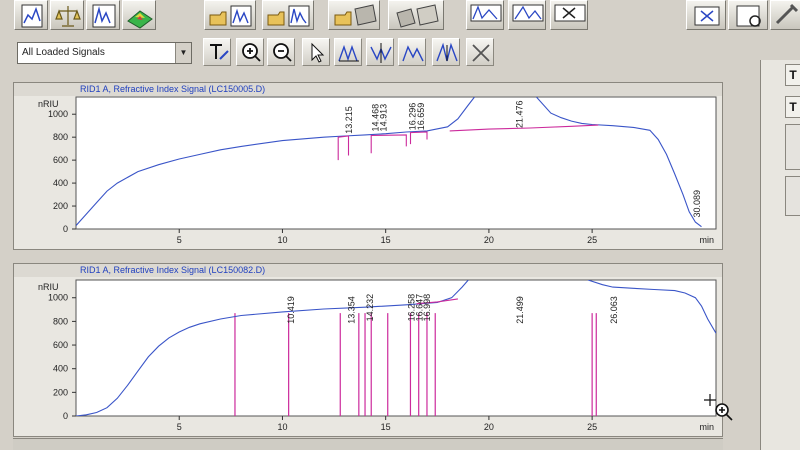  Describe the element at coordinates (427, 308) in the screenshot. I see `peak-label: 16.998` at that location.